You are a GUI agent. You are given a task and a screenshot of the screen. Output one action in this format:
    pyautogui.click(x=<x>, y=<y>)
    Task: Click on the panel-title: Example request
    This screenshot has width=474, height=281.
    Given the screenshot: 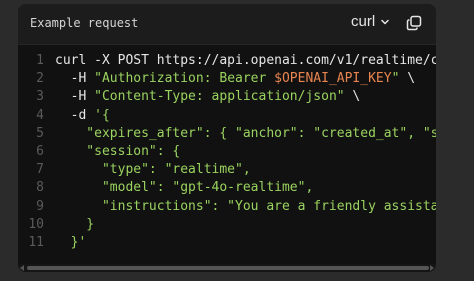 What is the action you would take?
    pyautogui.click(x=84, y=23)
    